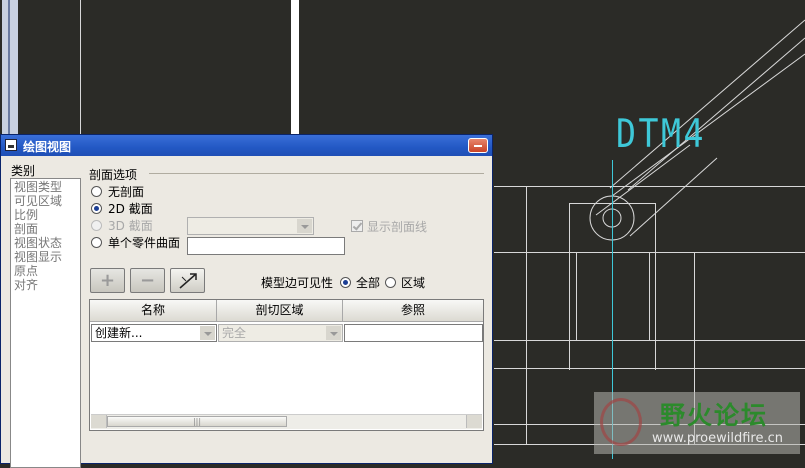  Describe the element at coordinates (144, 243) in the screenshot. I see `radio-single-part-surface-label: 单个零件曲面` at that location.